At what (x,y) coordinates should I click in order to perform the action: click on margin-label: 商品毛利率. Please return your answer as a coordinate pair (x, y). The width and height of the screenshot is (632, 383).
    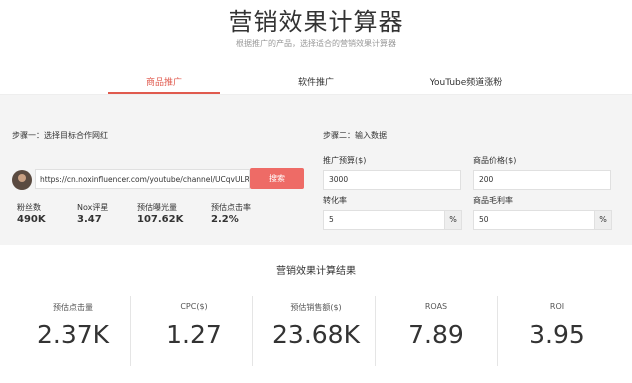
    Looking at the image, I should click on (493, 200).